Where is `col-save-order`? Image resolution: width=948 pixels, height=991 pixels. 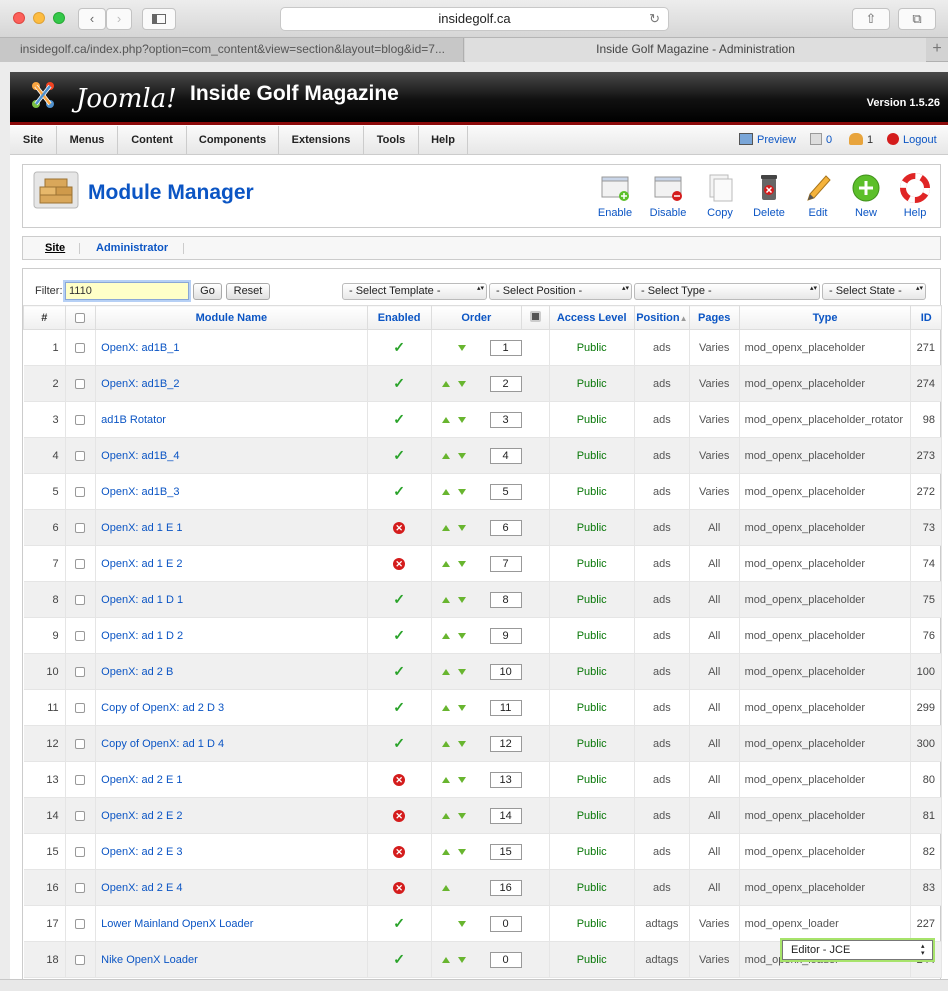 col-save-order is located at coordinates (535, 317).